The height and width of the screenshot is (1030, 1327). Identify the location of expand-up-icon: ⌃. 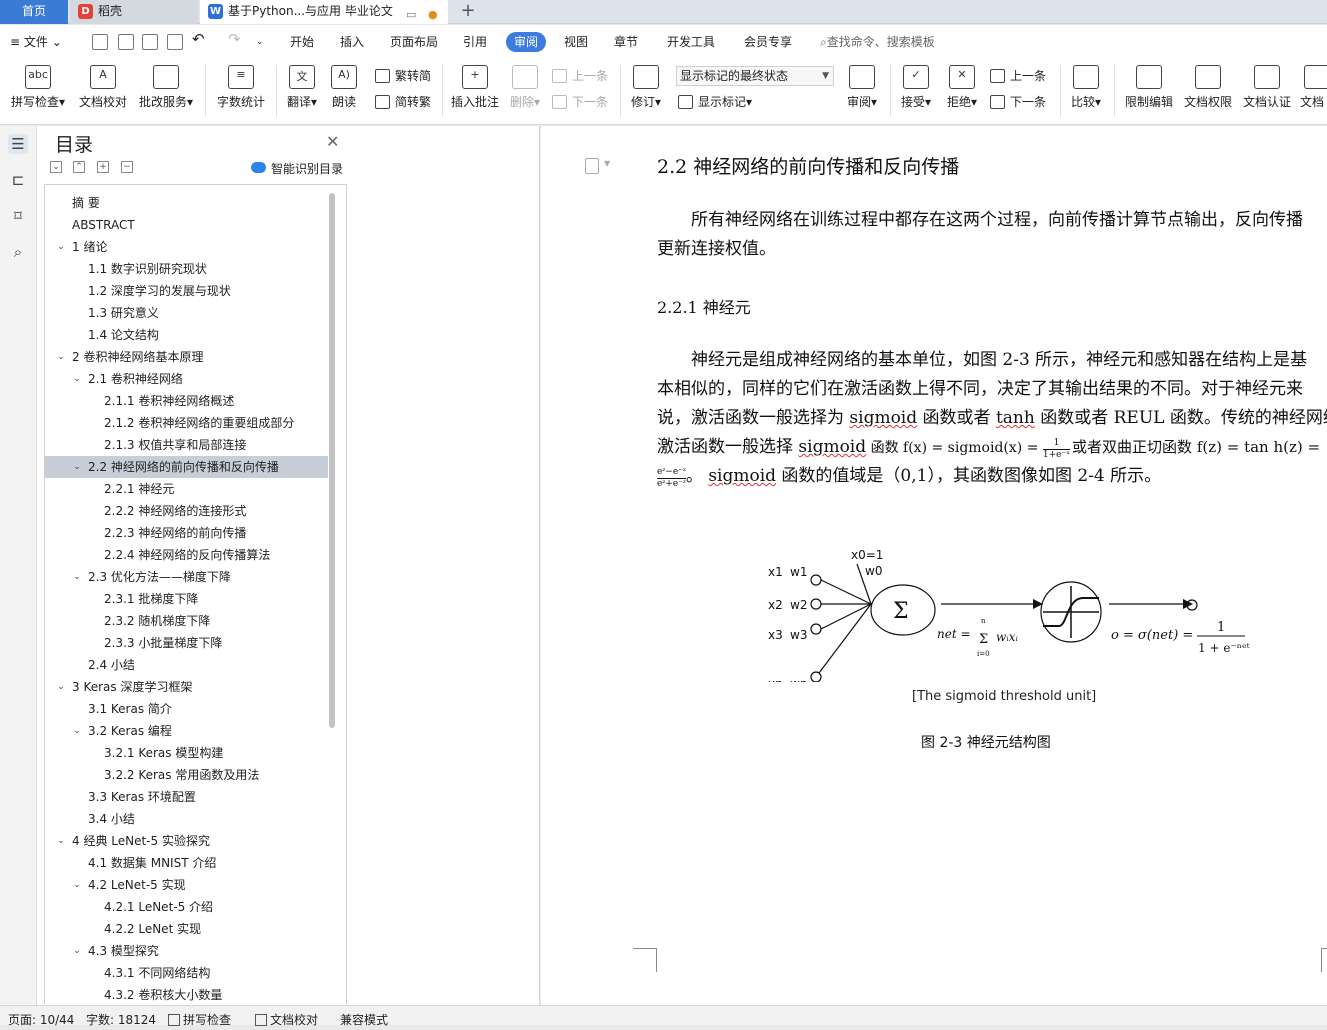
(79, 167).